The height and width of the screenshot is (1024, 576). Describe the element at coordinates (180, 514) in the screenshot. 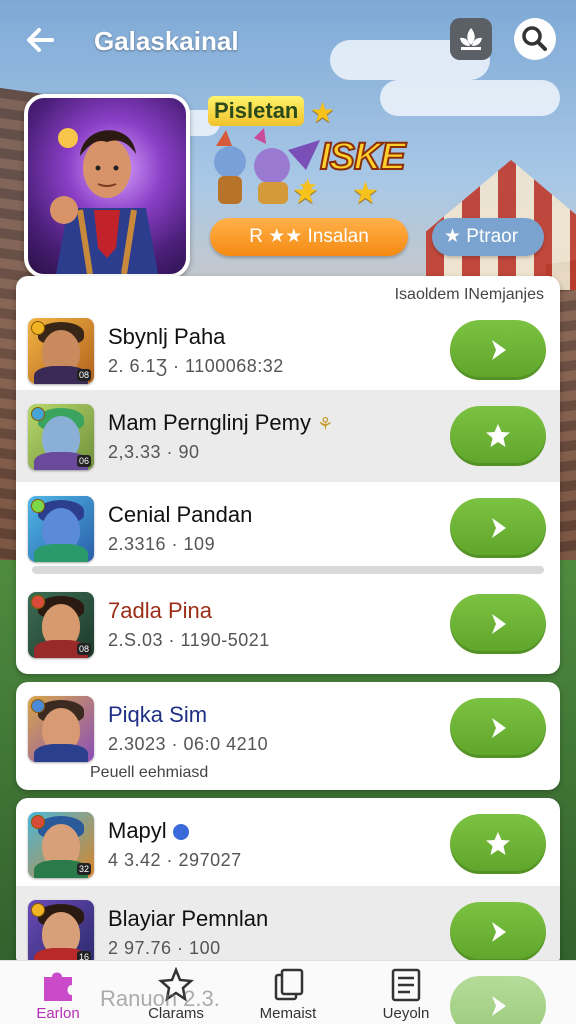

I see `item-name: Cenial Pandan` at that location.